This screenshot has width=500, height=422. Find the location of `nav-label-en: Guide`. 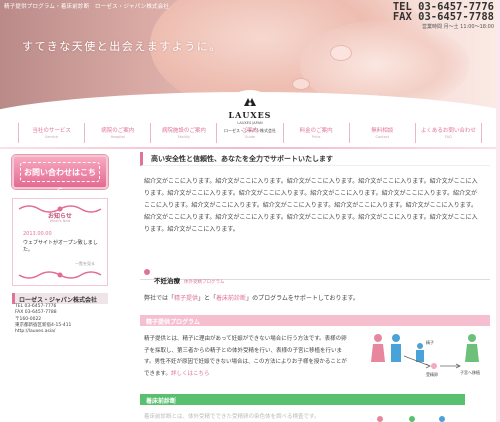

nav-label-en: Guide is located at coordinates (250, 137).